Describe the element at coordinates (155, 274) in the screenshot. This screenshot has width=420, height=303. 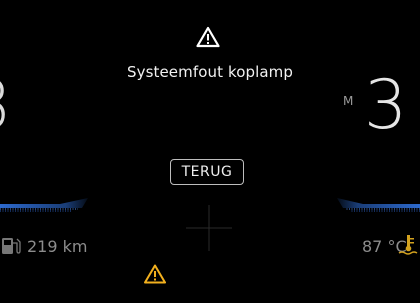
I see `amber-warning-triangle-icon` at that location.